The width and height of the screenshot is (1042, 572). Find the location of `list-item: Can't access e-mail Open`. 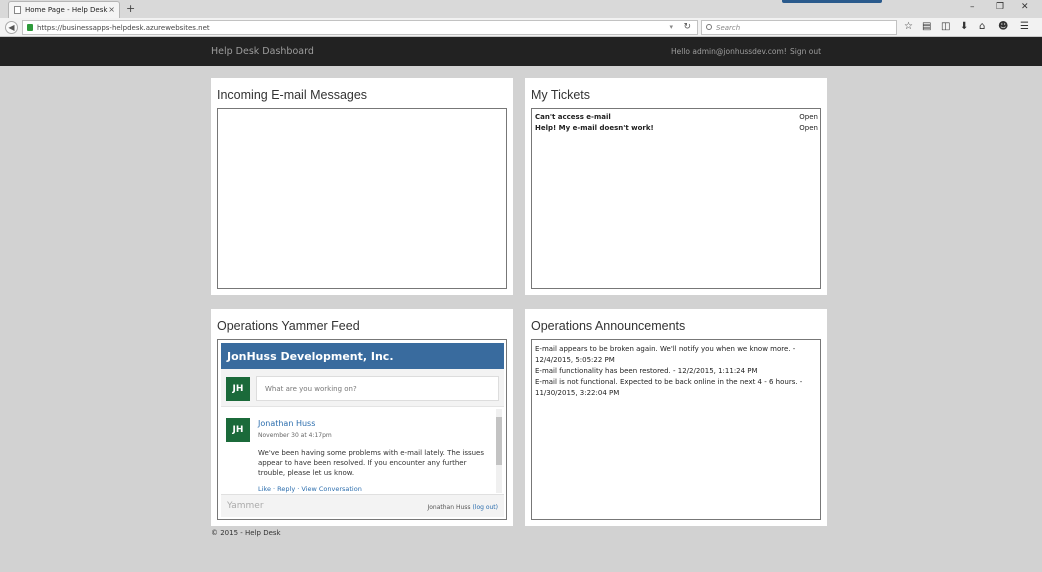

list-item: Can't access e-mail Open is located at coordinates (676, 117).